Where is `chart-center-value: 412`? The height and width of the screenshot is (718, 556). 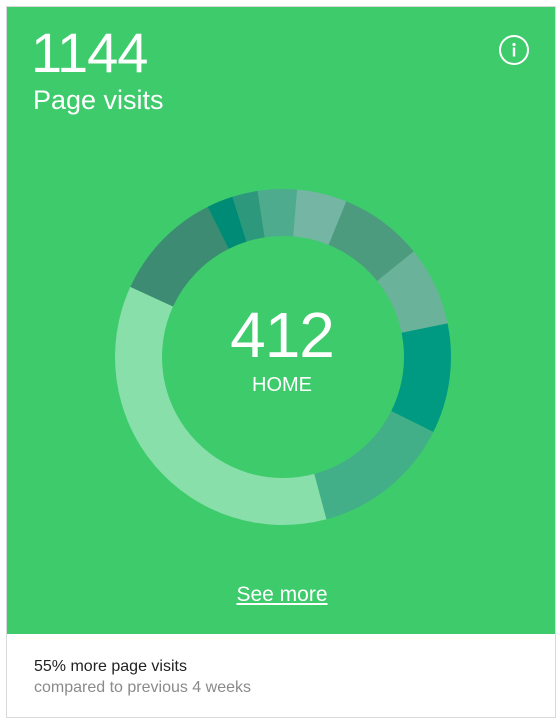 chart-center-value: 412 is located at coordinates (282, 335).